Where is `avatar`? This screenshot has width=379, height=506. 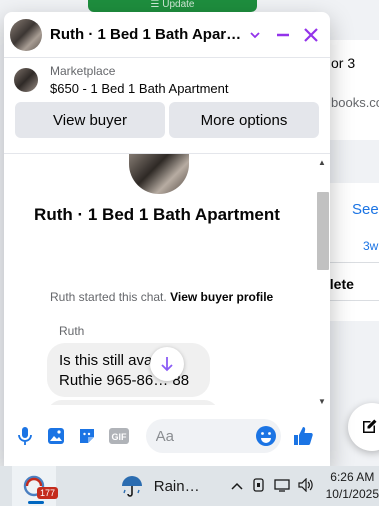
avatar is located at coordinates (26, 34).